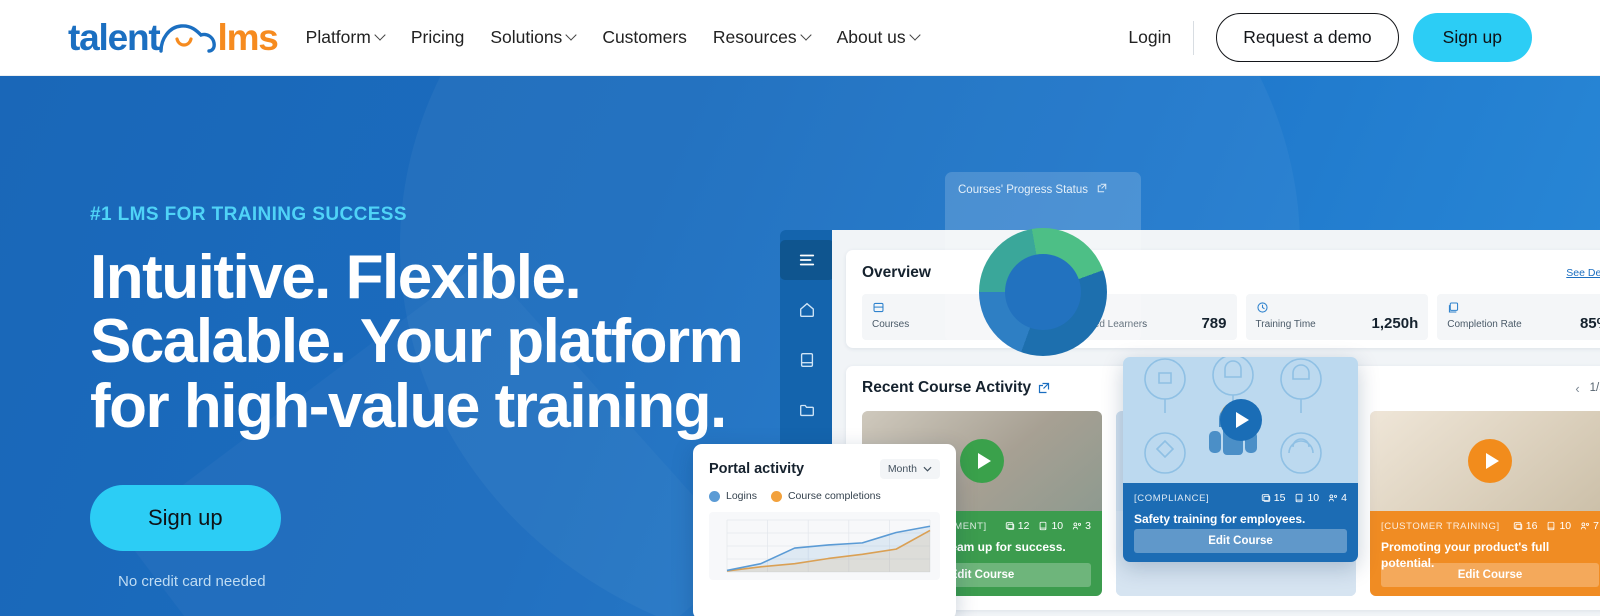  Describe the element at coordinates (947, 387) in the screenshot. I see `recent-activity-title: Recent Course Activity` at that location.